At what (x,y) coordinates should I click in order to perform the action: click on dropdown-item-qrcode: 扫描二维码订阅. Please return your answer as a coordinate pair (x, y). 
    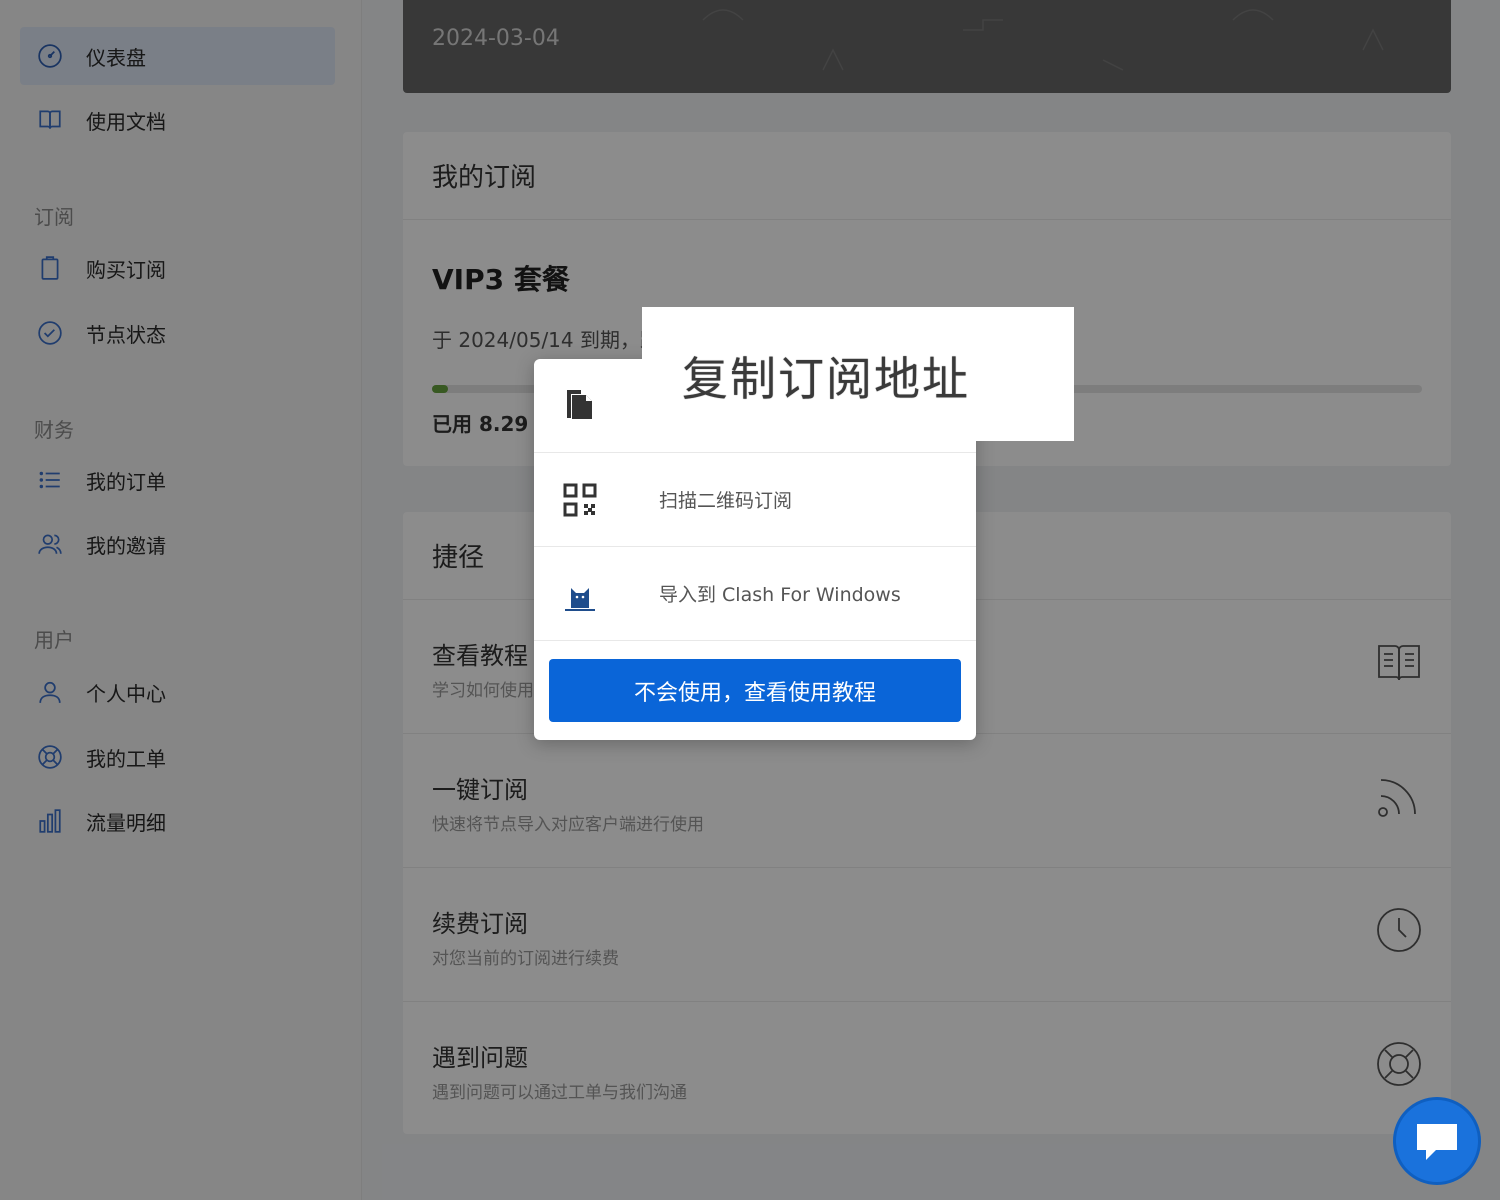
    Looking at the image, I should click on (755, 500).